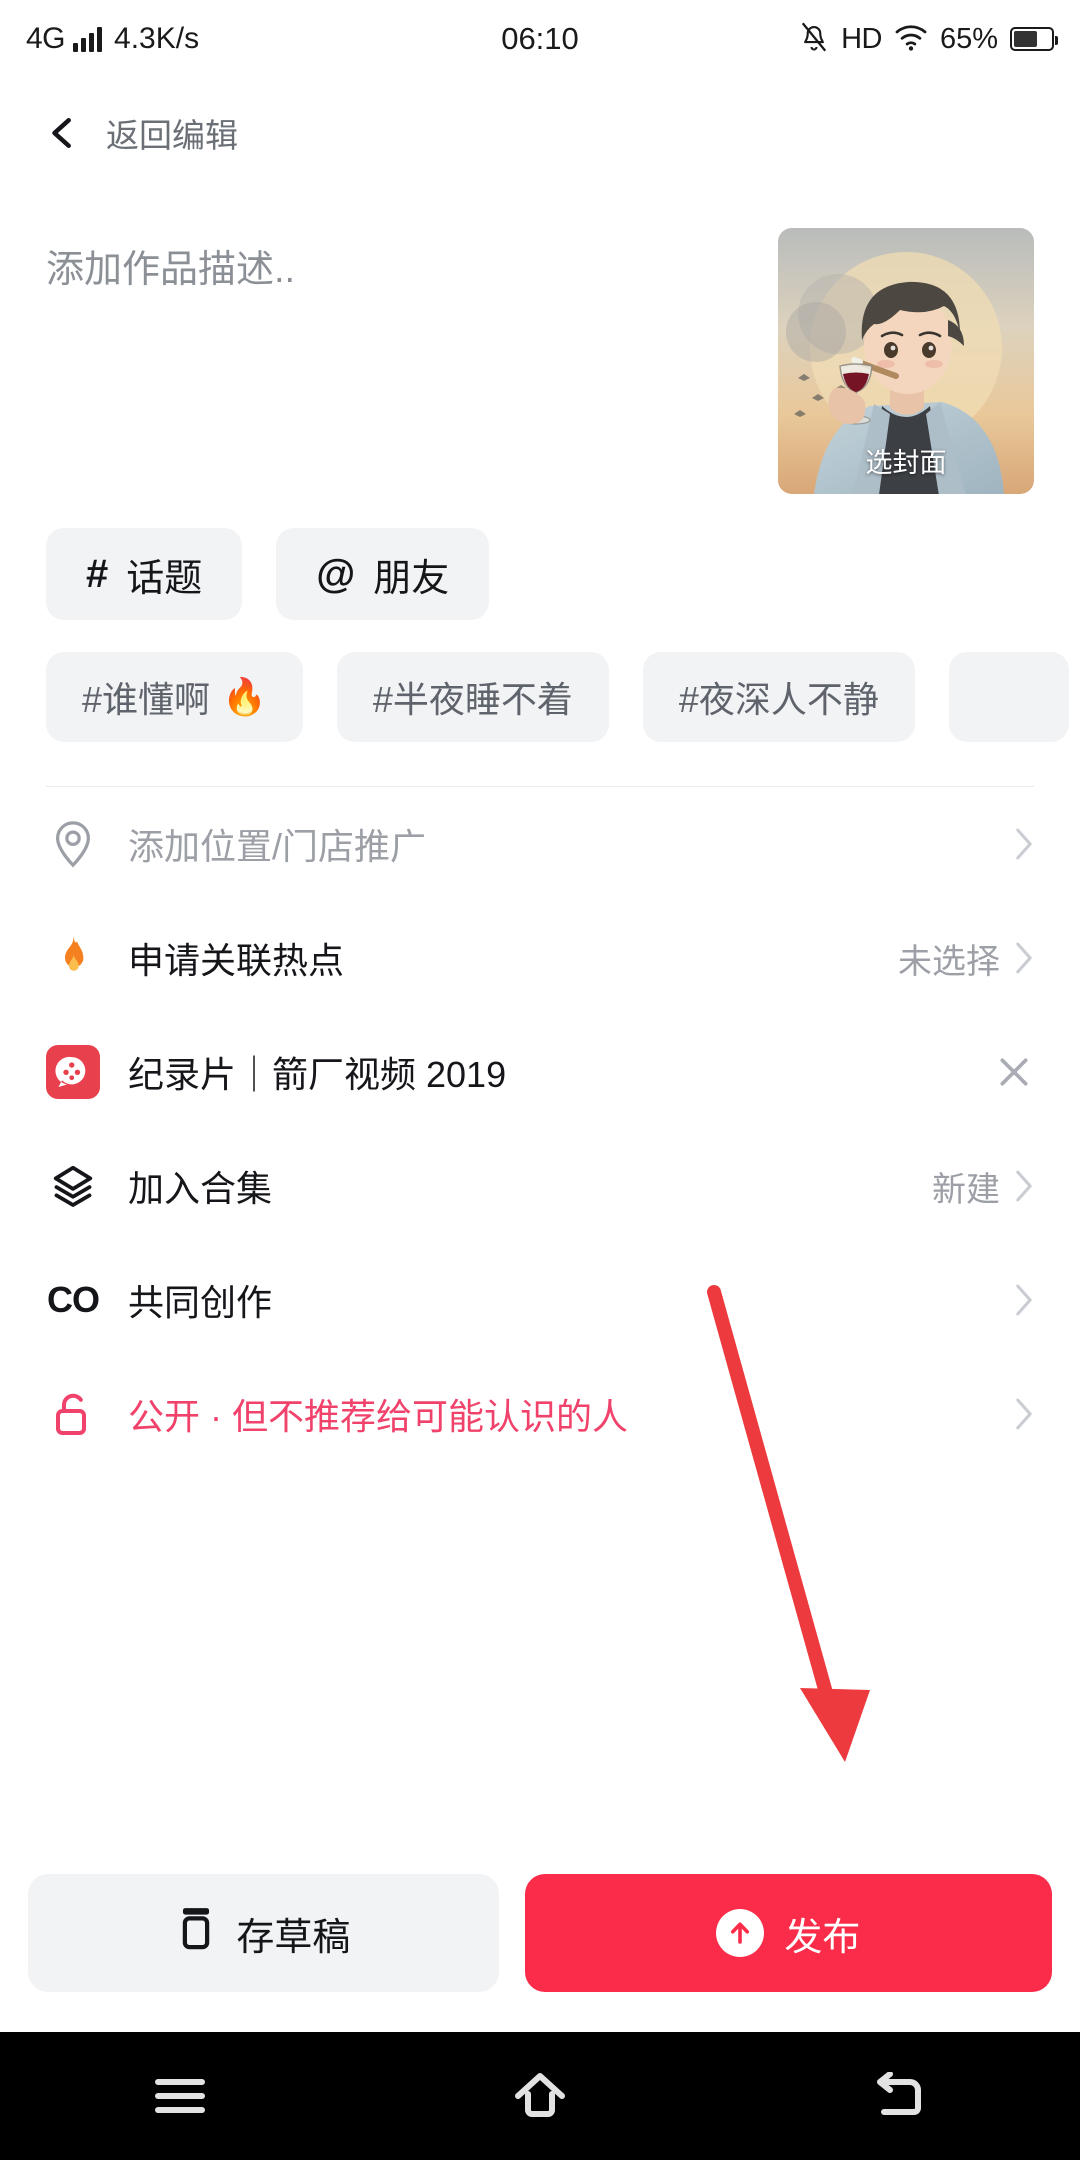  What do you see at coordinates (540, 1186) in the screenshot?
I see `row-collection: 加入合集 新建` at bounding box center [540, 1186].